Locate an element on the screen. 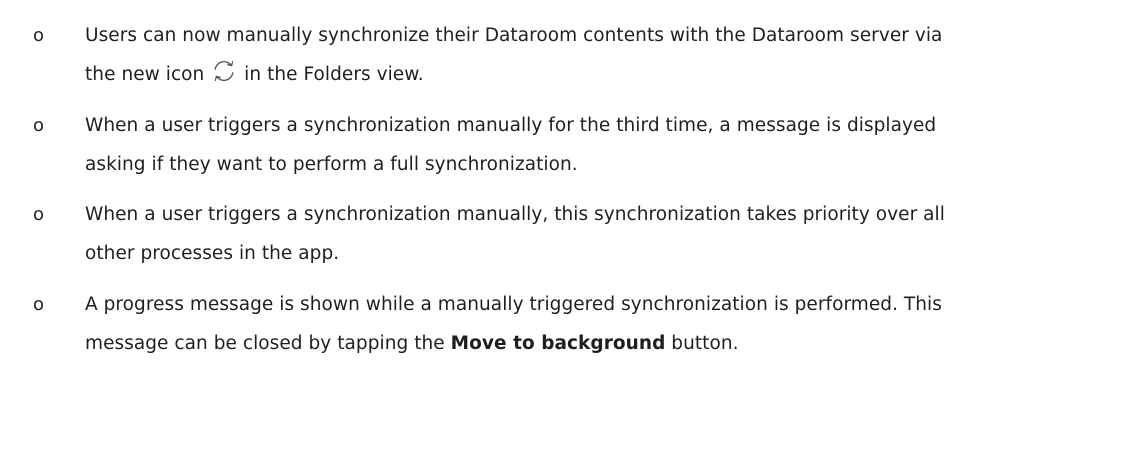 Image resolution: width=1143 pixels, height=472 pixels. button-name-text: Move to background is located at coordinates (558, 343).